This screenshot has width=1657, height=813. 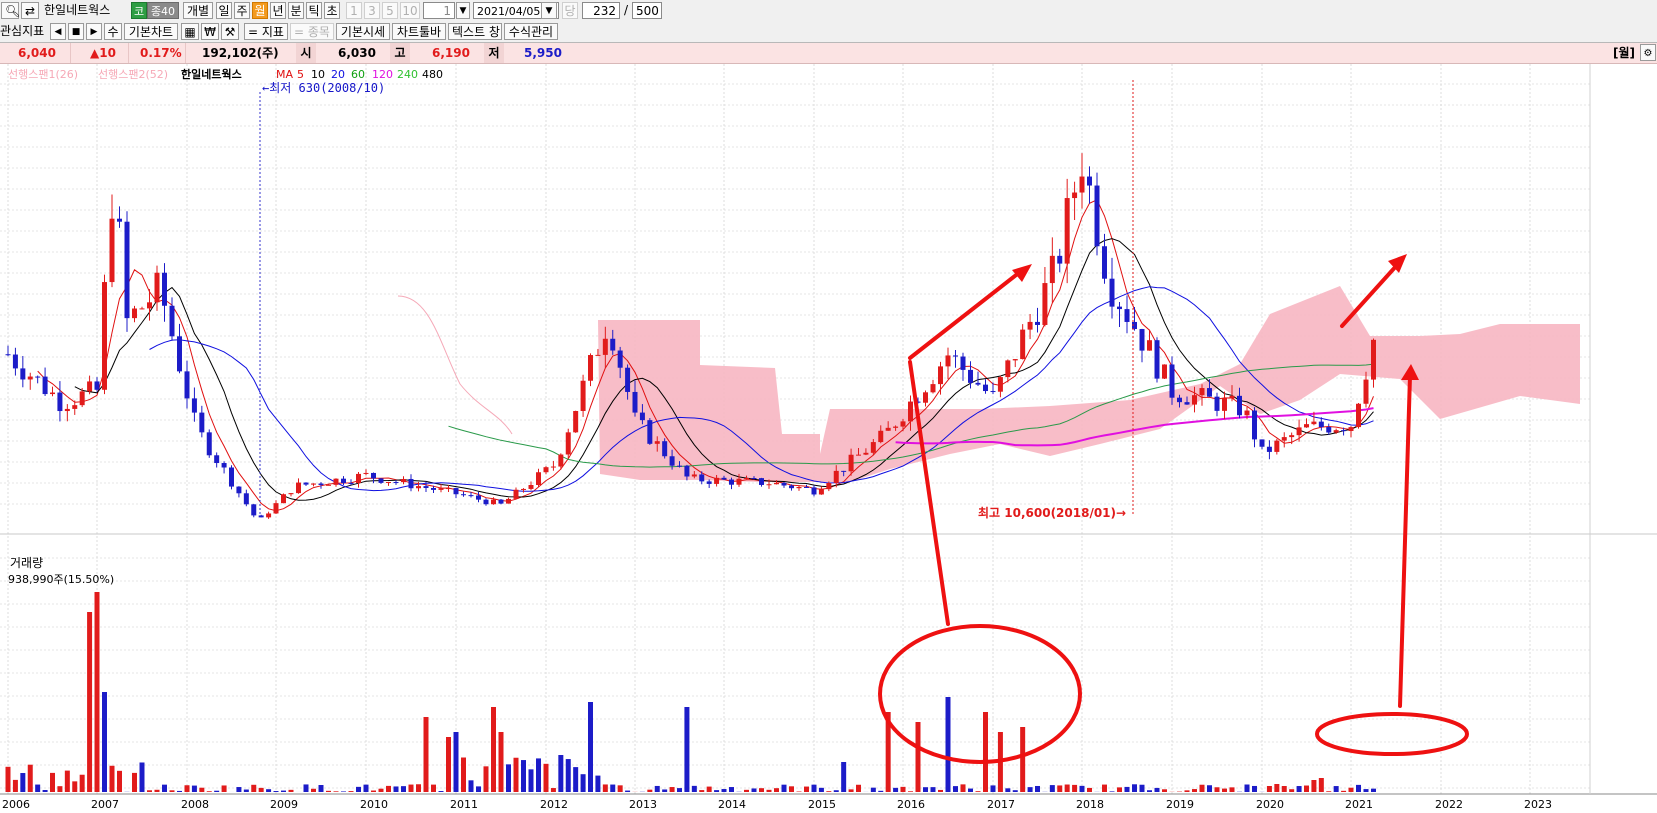 I want to click on date-dropdown-icon: ▼, so click(x=549, y=10).